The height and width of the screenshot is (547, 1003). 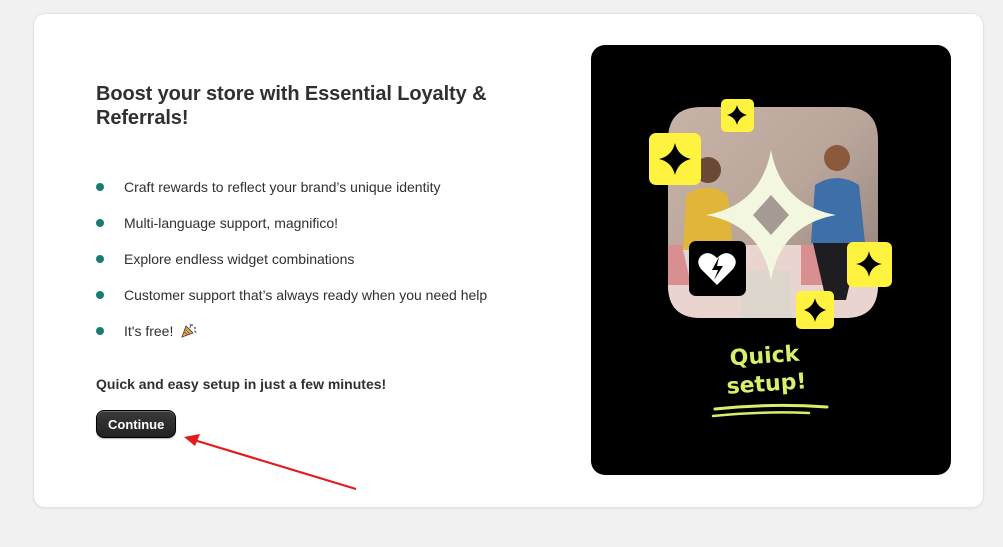 What do you see at coordinates (239, 259) in the screenshot?
I see `feature-label: Explore endless widget combinations` at bounding box center [239, 259].